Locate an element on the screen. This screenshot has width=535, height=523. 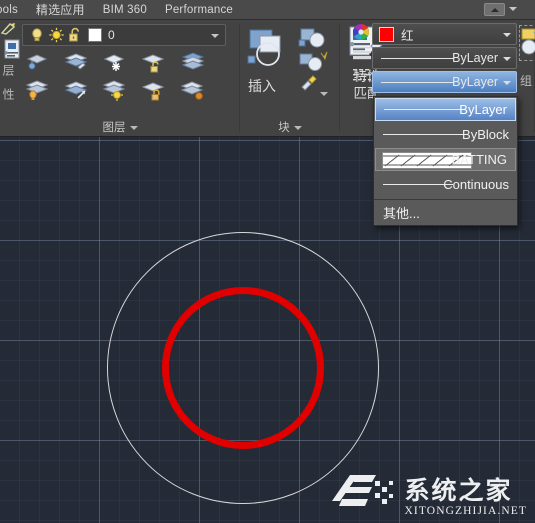
layer-turn-on-icon is located at coordinates (78, 90).